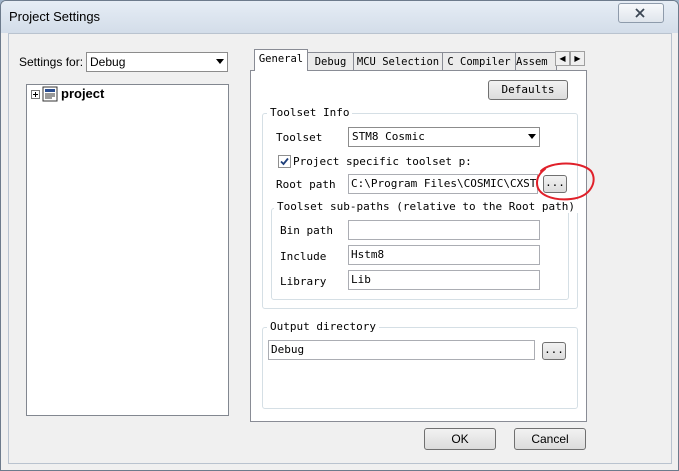 Image resolution: width=679 pixels, height=471 pixels. Describe the element at coordinates (444, 230) in the screenshot. I see `bin-path-field` at that location.